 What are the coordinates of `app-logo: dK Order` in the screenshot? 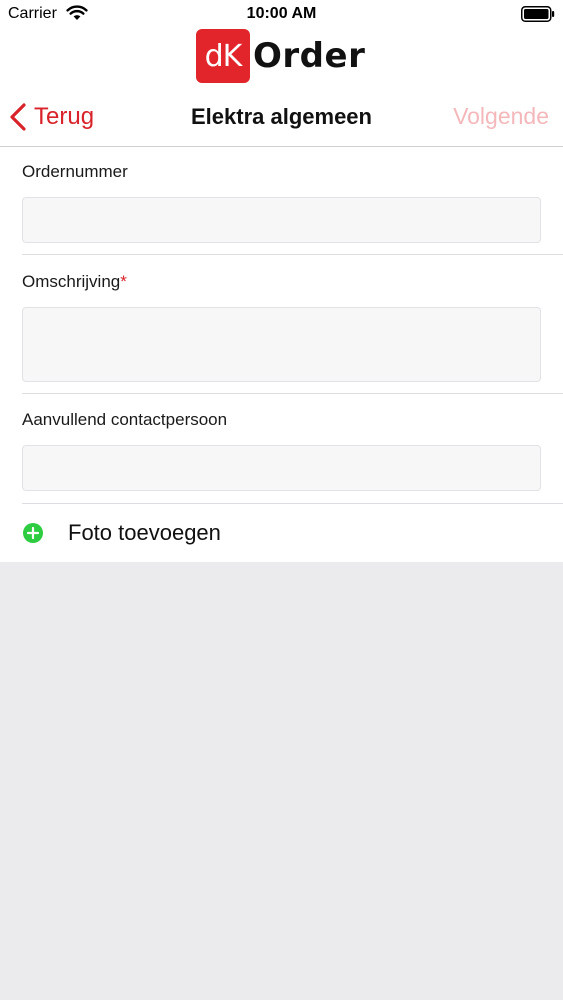 It's located at (280, 56).